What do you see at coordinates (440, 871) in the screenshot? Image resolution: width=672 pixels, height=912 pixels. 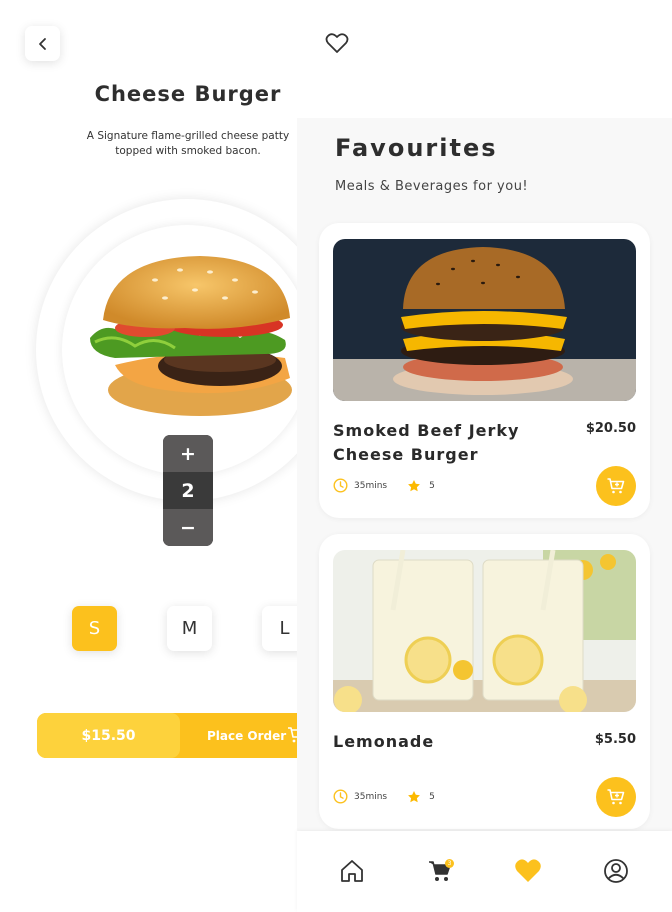 I see `nav-cart: 3` at bounding box center [440, 871].